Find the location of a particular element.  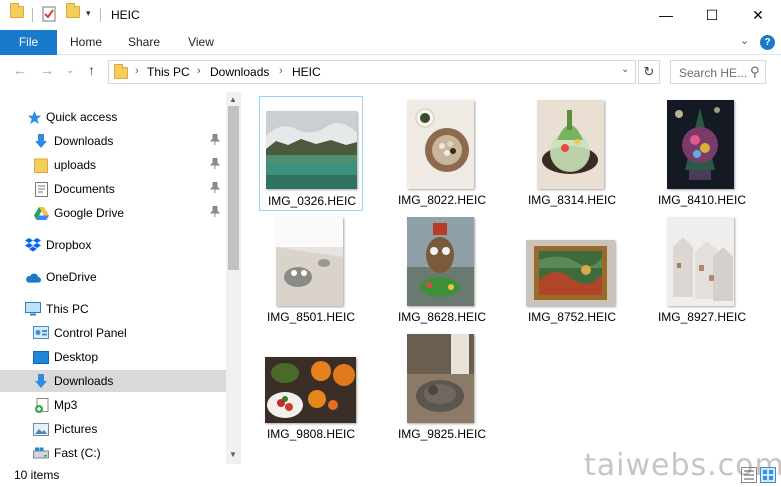

breadcrumb-heic: HEIC is located at coordinates (306, 72).